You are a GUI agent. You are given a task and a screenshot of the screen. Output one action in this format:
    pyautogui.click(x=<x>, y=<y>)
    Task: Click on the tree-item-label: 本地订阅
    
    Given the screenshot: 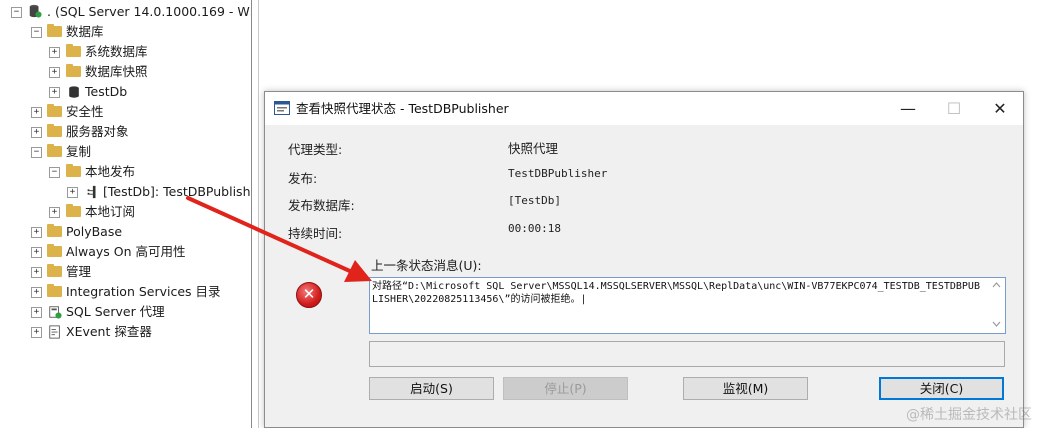 What is the action you would take?
    pyautogui.click(x=110, y=211)
    